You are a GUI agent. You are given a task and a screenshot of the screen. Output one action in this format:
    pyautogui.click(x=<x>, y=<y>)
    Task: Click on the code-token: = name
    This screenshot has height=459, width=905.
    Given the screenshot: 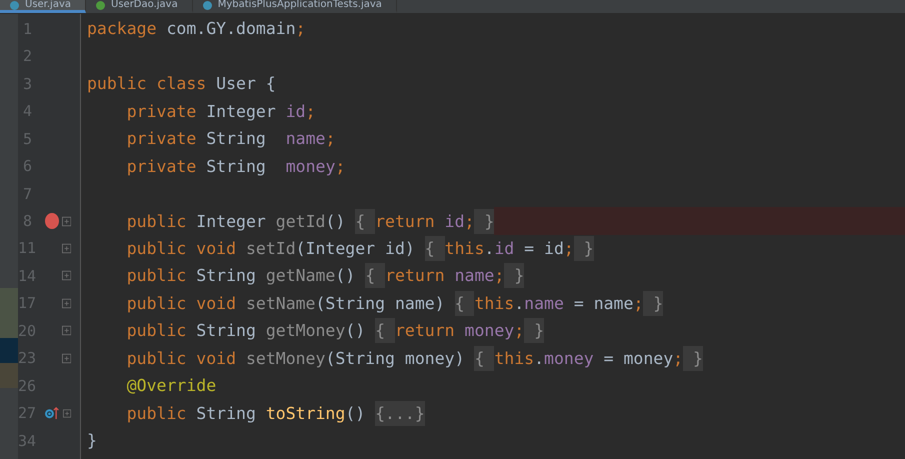 What is the action you would take?
    pyautogui.click(x=603, y=303)
    